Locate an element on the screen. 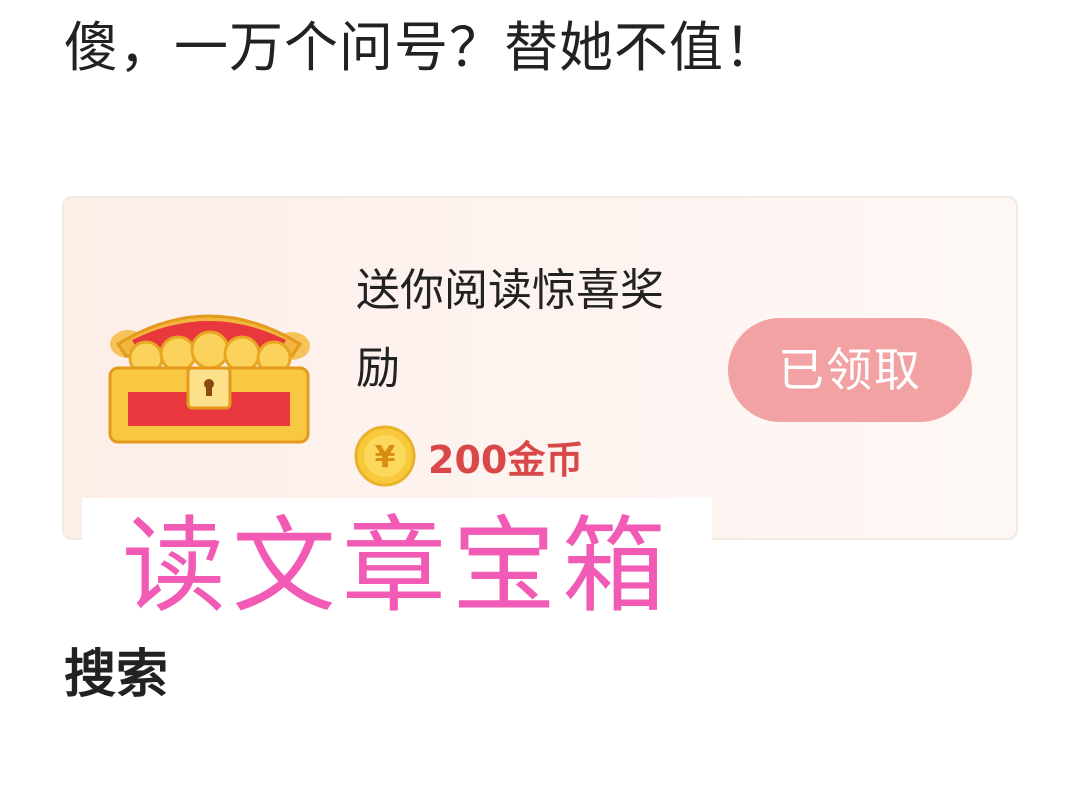  gold-coin-icon: ¥ is located at coordinates (385, 456).